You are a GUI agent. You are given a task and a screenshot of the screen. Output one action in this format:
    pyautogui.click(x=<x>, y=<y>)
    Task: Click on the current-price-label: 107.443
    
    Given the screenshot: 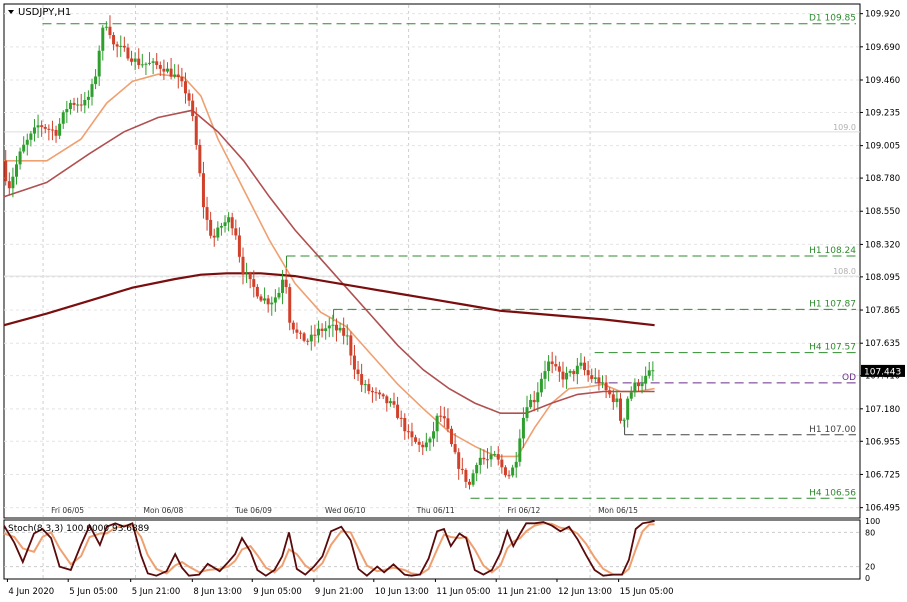 What is the action you would take?
    pyautogui.click(x=882, y=372)
    